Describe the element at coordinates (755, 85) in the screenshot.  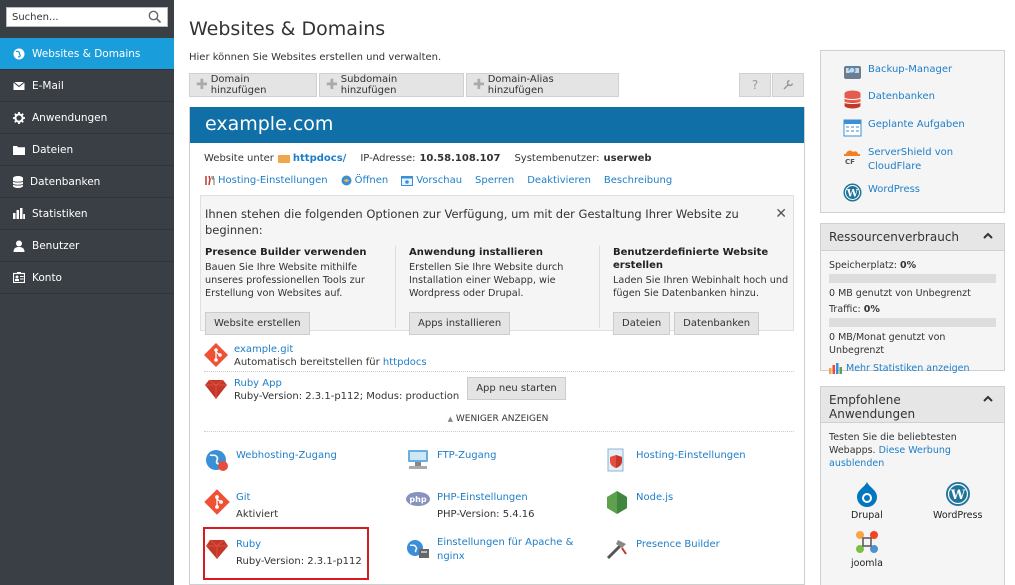
I see `help-button: ?` at that location.